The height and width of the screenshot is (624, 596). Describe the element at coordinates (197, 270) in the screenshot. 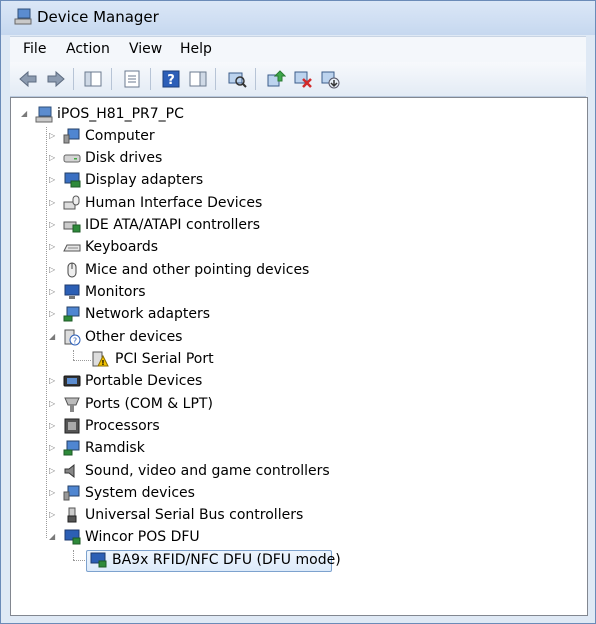

I see `tree-item-label: Mice and other pointing devices` at that location.